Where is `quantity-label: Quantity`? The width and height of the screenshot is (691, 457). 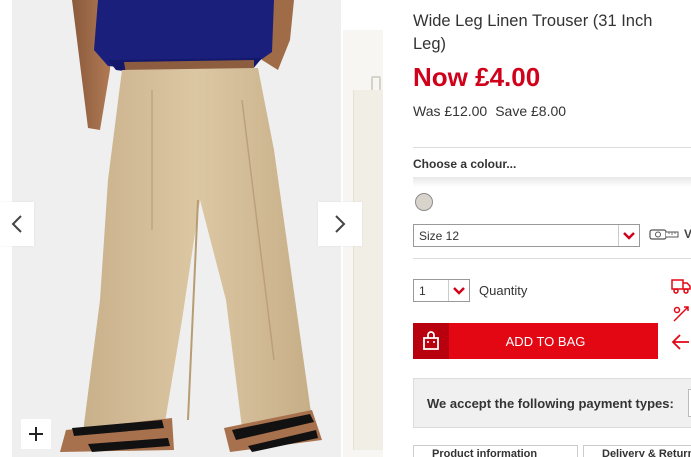
quantity-label: Quantity is located at coordinates (503, 290).